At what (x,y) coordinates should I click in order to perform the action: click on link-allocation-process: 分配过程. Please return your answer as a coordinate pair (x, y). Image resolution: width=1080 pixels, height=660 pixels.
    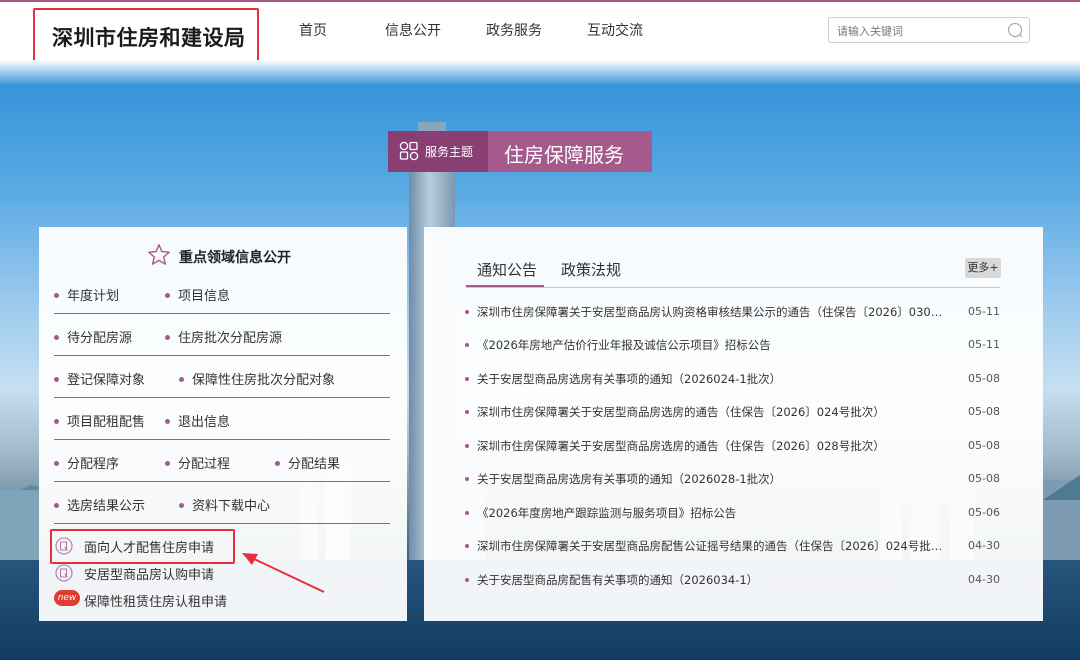
    Looking at the image, I should click on (197, 462).